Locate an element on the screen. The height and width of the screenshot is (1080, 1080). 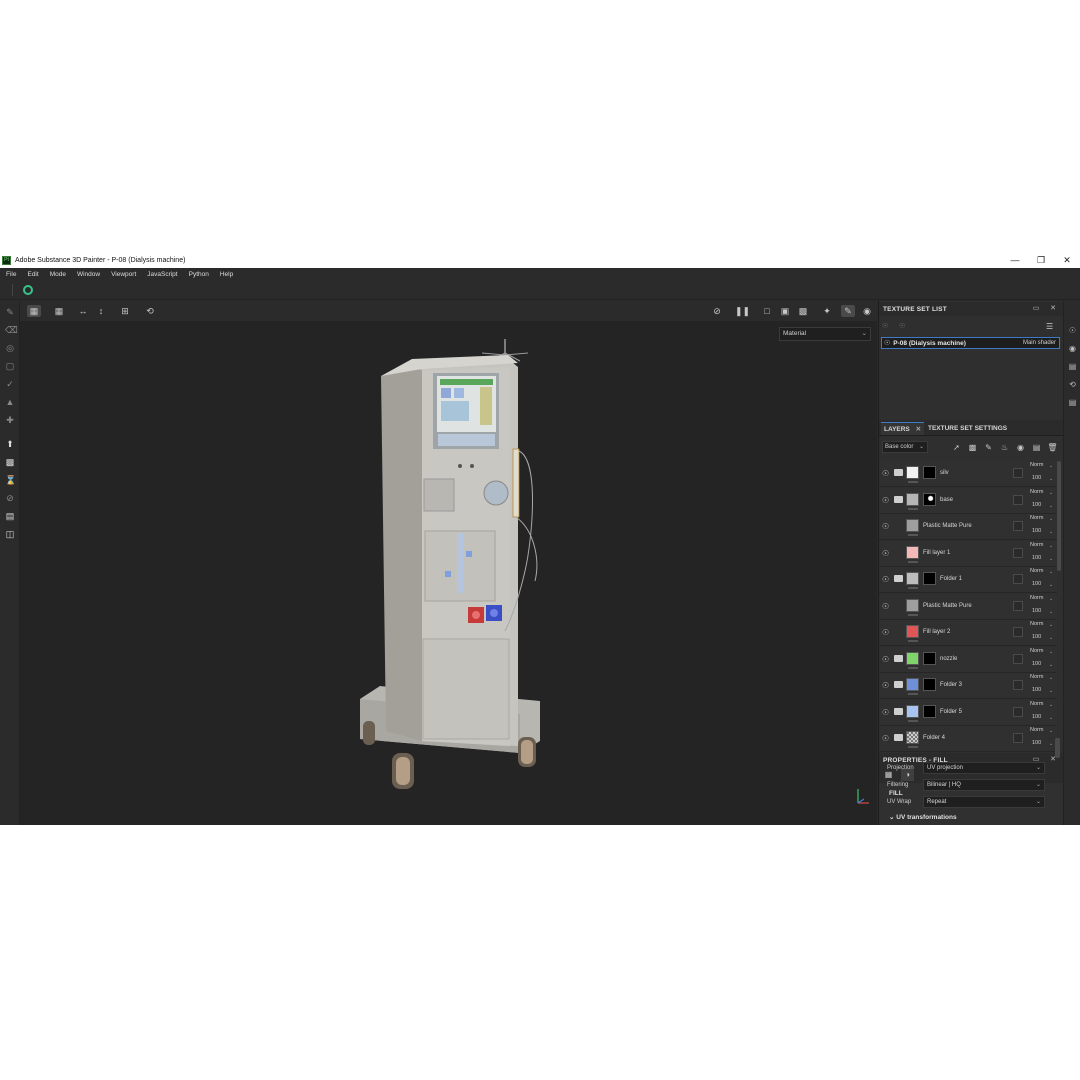
environment-icon: ◉ is located at coordinates (1072, 348).